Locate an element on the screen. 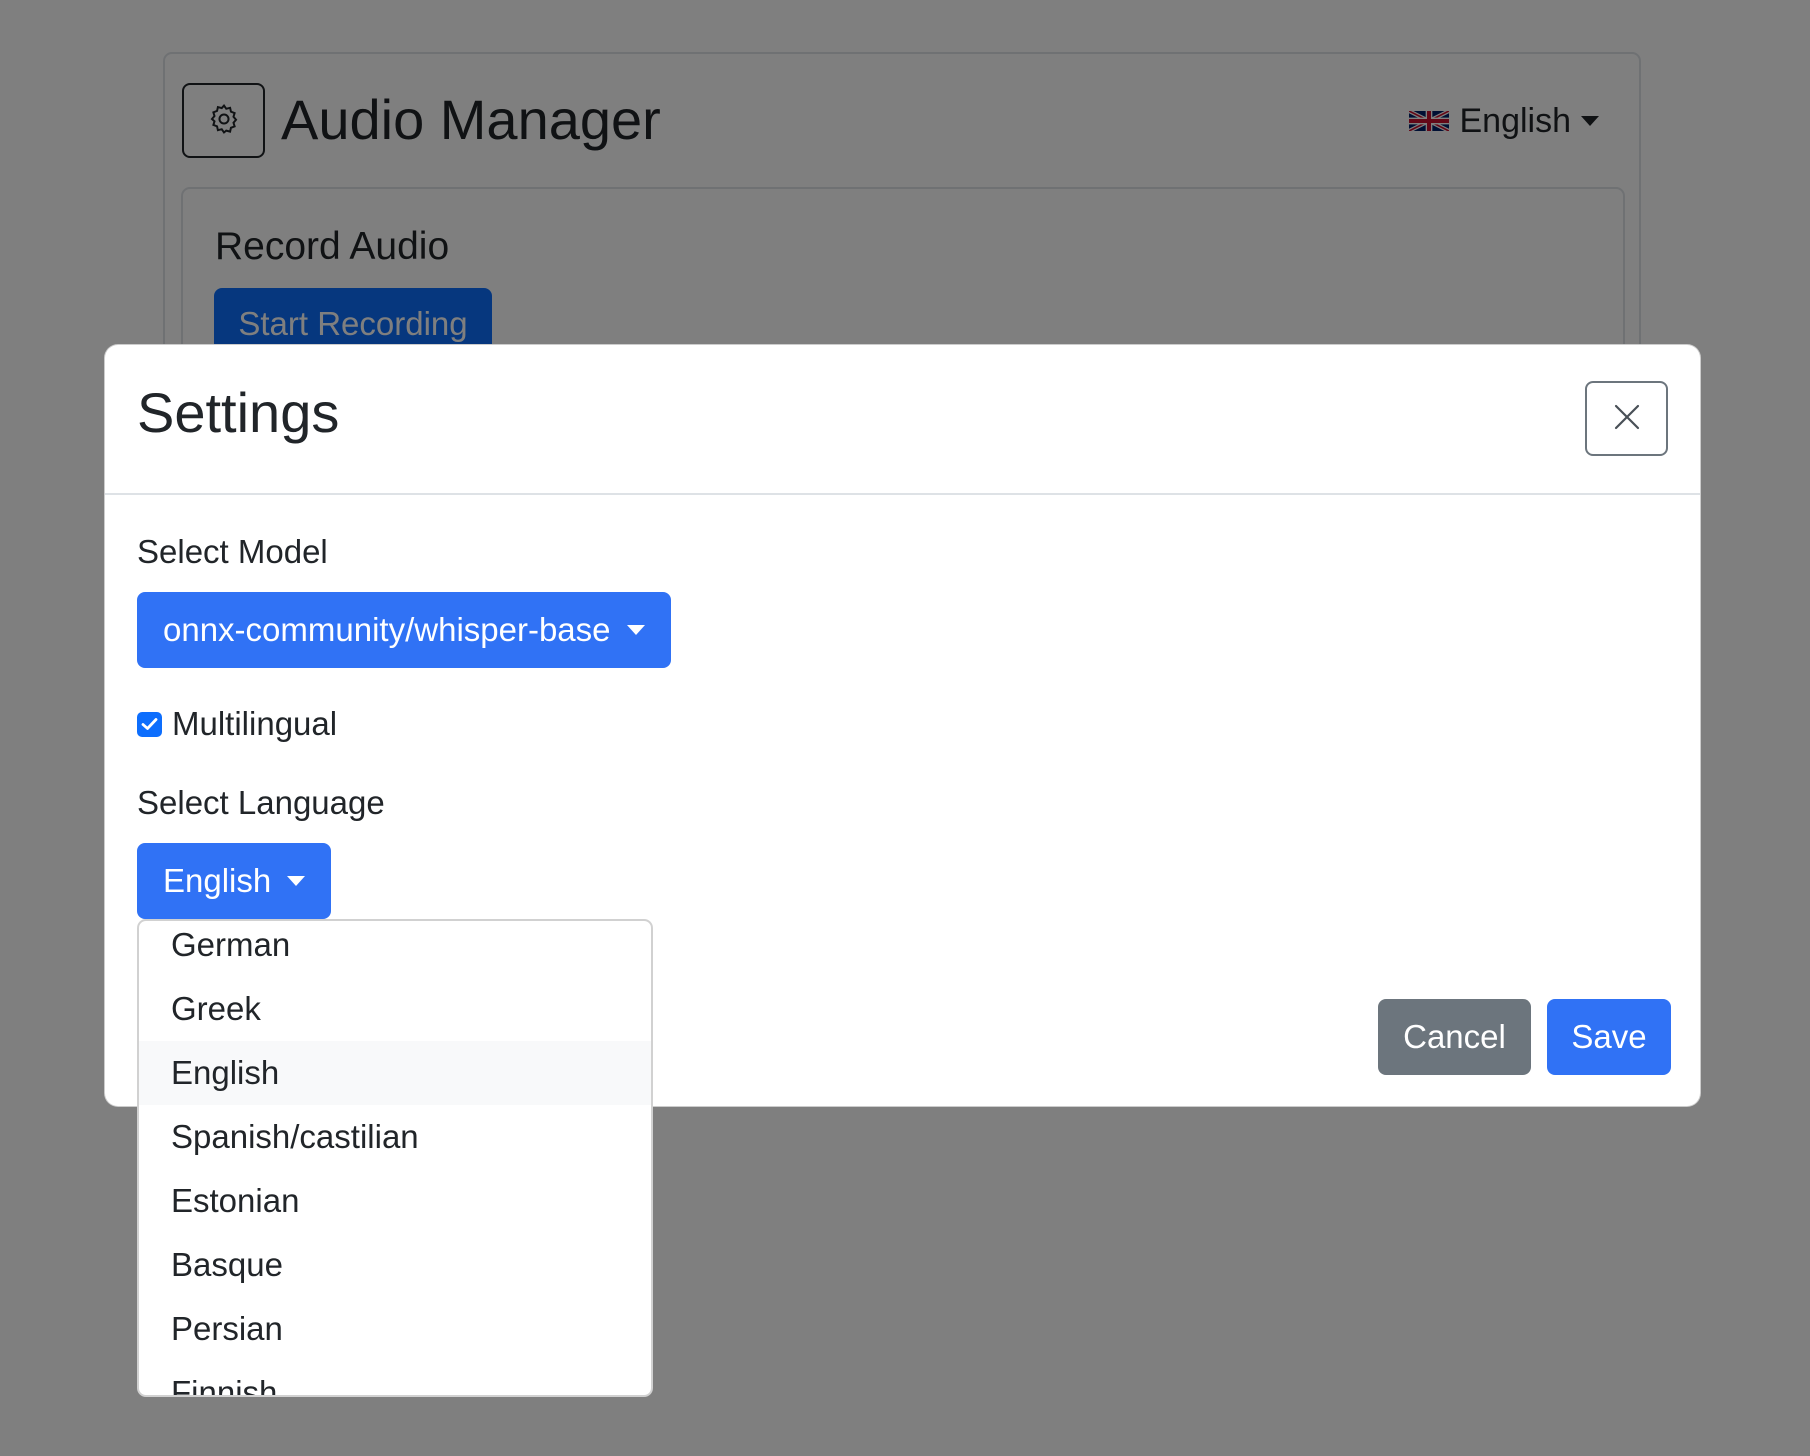 Image resolution: width=1810 pixels, height=1456 pixels. select-language-label: Select Language is located at coordinates (261, 802).